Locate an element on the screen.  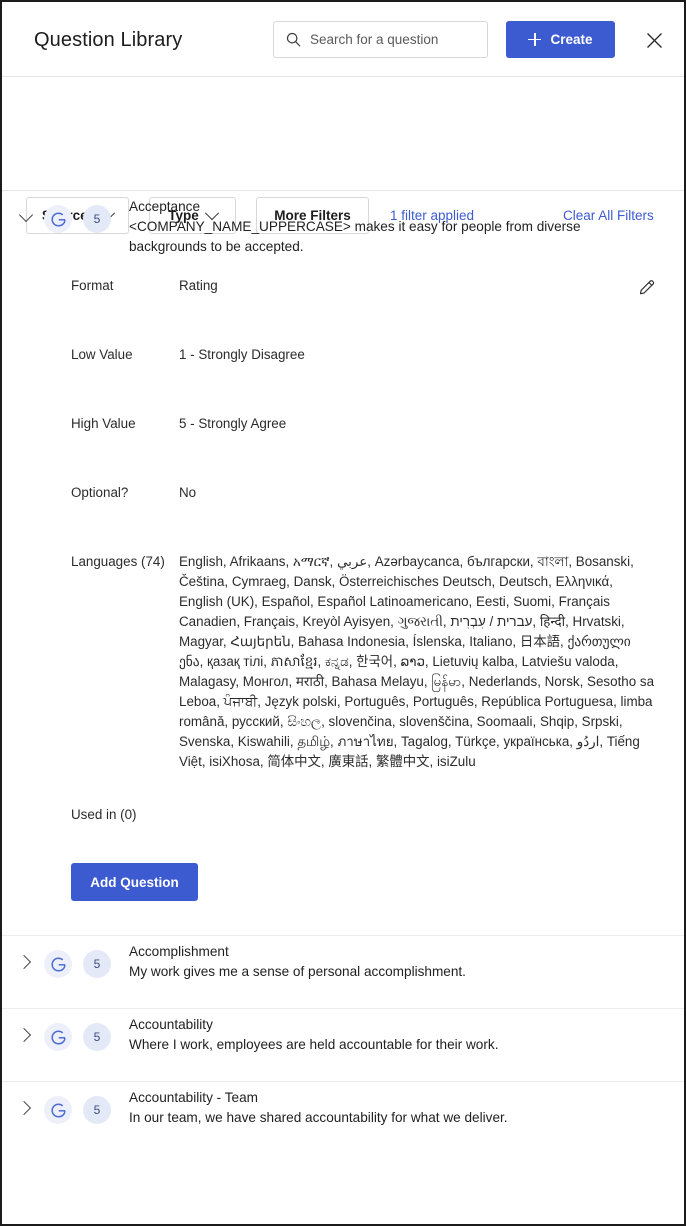
detail-value: 5 - Strongly Agree is located at coordinates (233, 423).